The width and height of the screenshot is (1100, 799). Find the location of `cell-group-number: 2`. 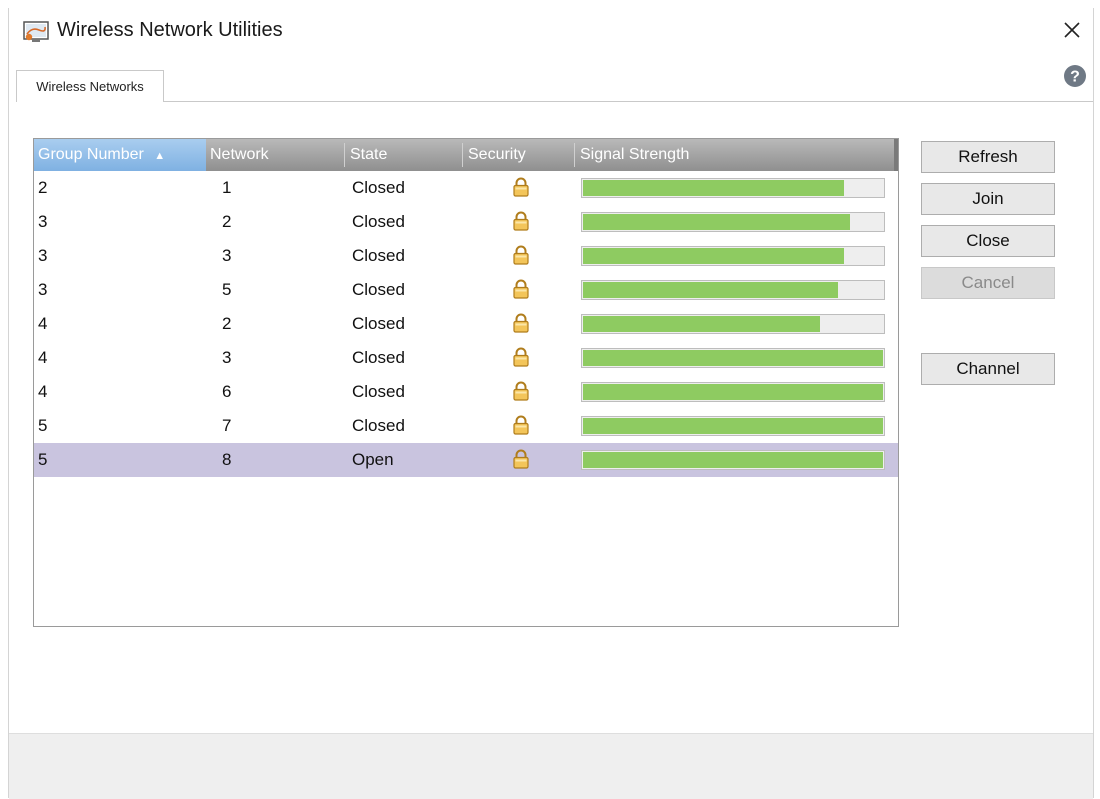

cell-group-number: 2 is located at coordinates (43, 187).